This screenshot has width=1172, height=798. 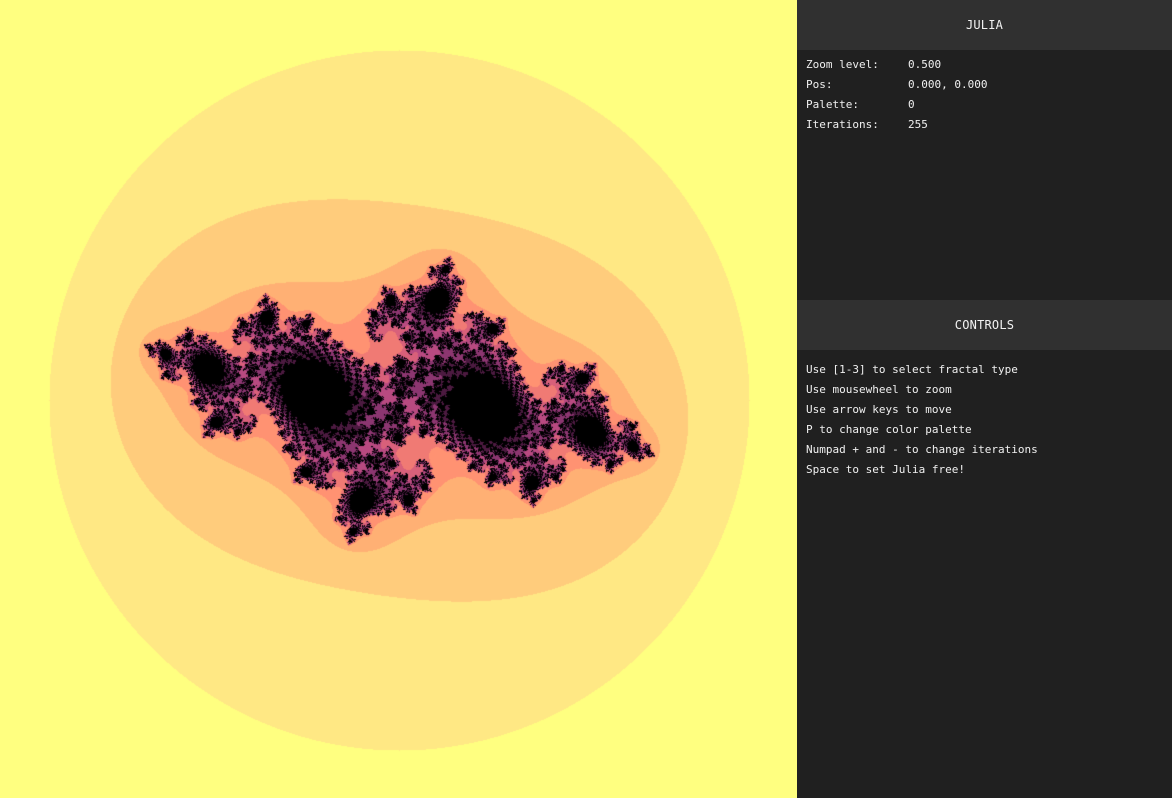 What do you see at coordinates (989, 105) in the screenshot?
I see `info-row-palette: Palette: 0` at bounding box center [989, 105].